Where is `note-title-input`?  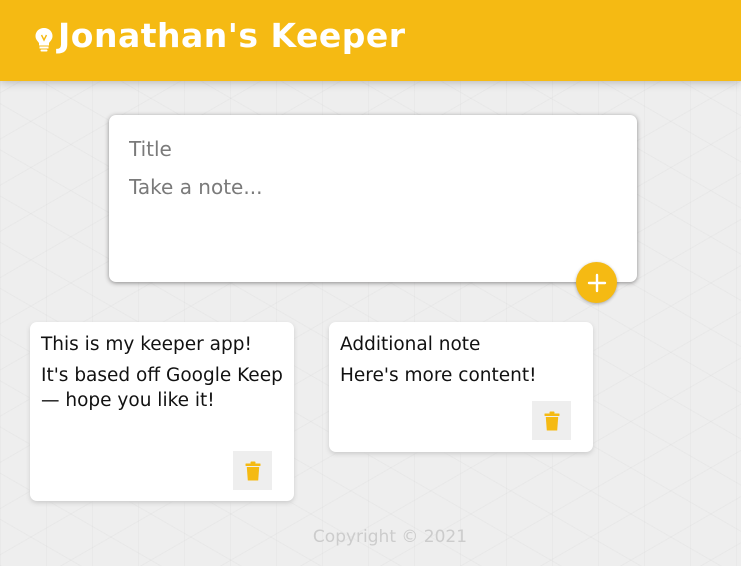
note-title-input is located at coordinates (373, 149).